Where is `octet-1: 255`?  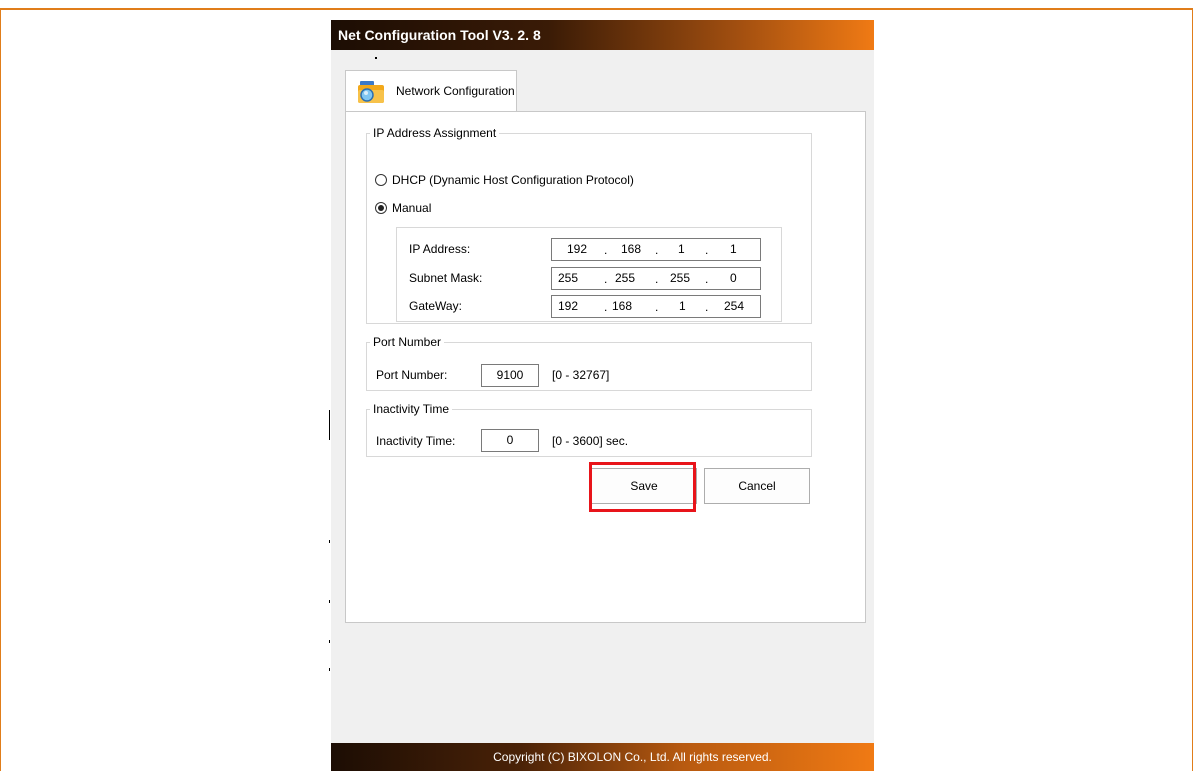
octet-1: 255 is located at coordinates (568, 278).